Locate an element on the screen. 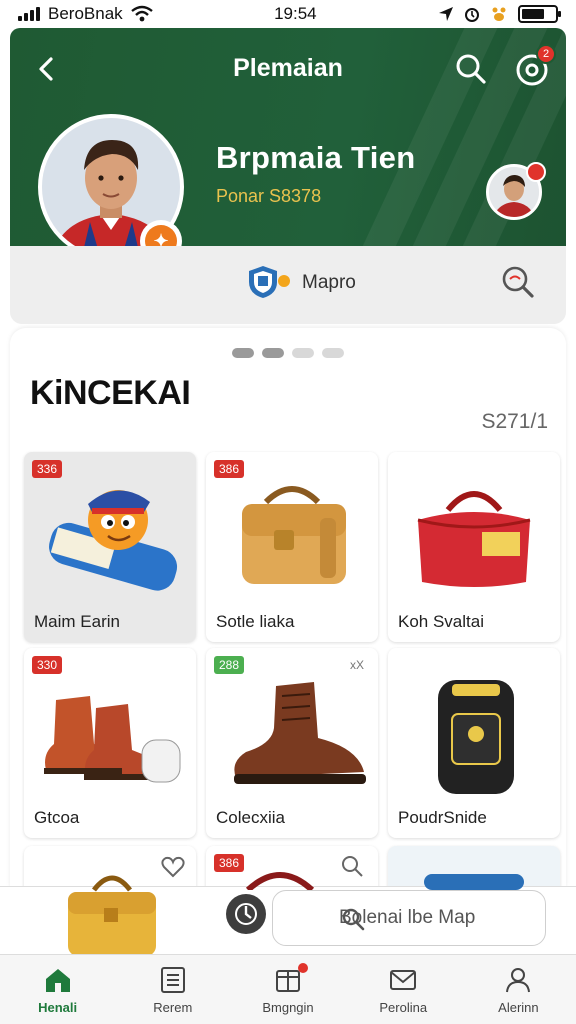  page-indicator is located at coordinates (288, 353).